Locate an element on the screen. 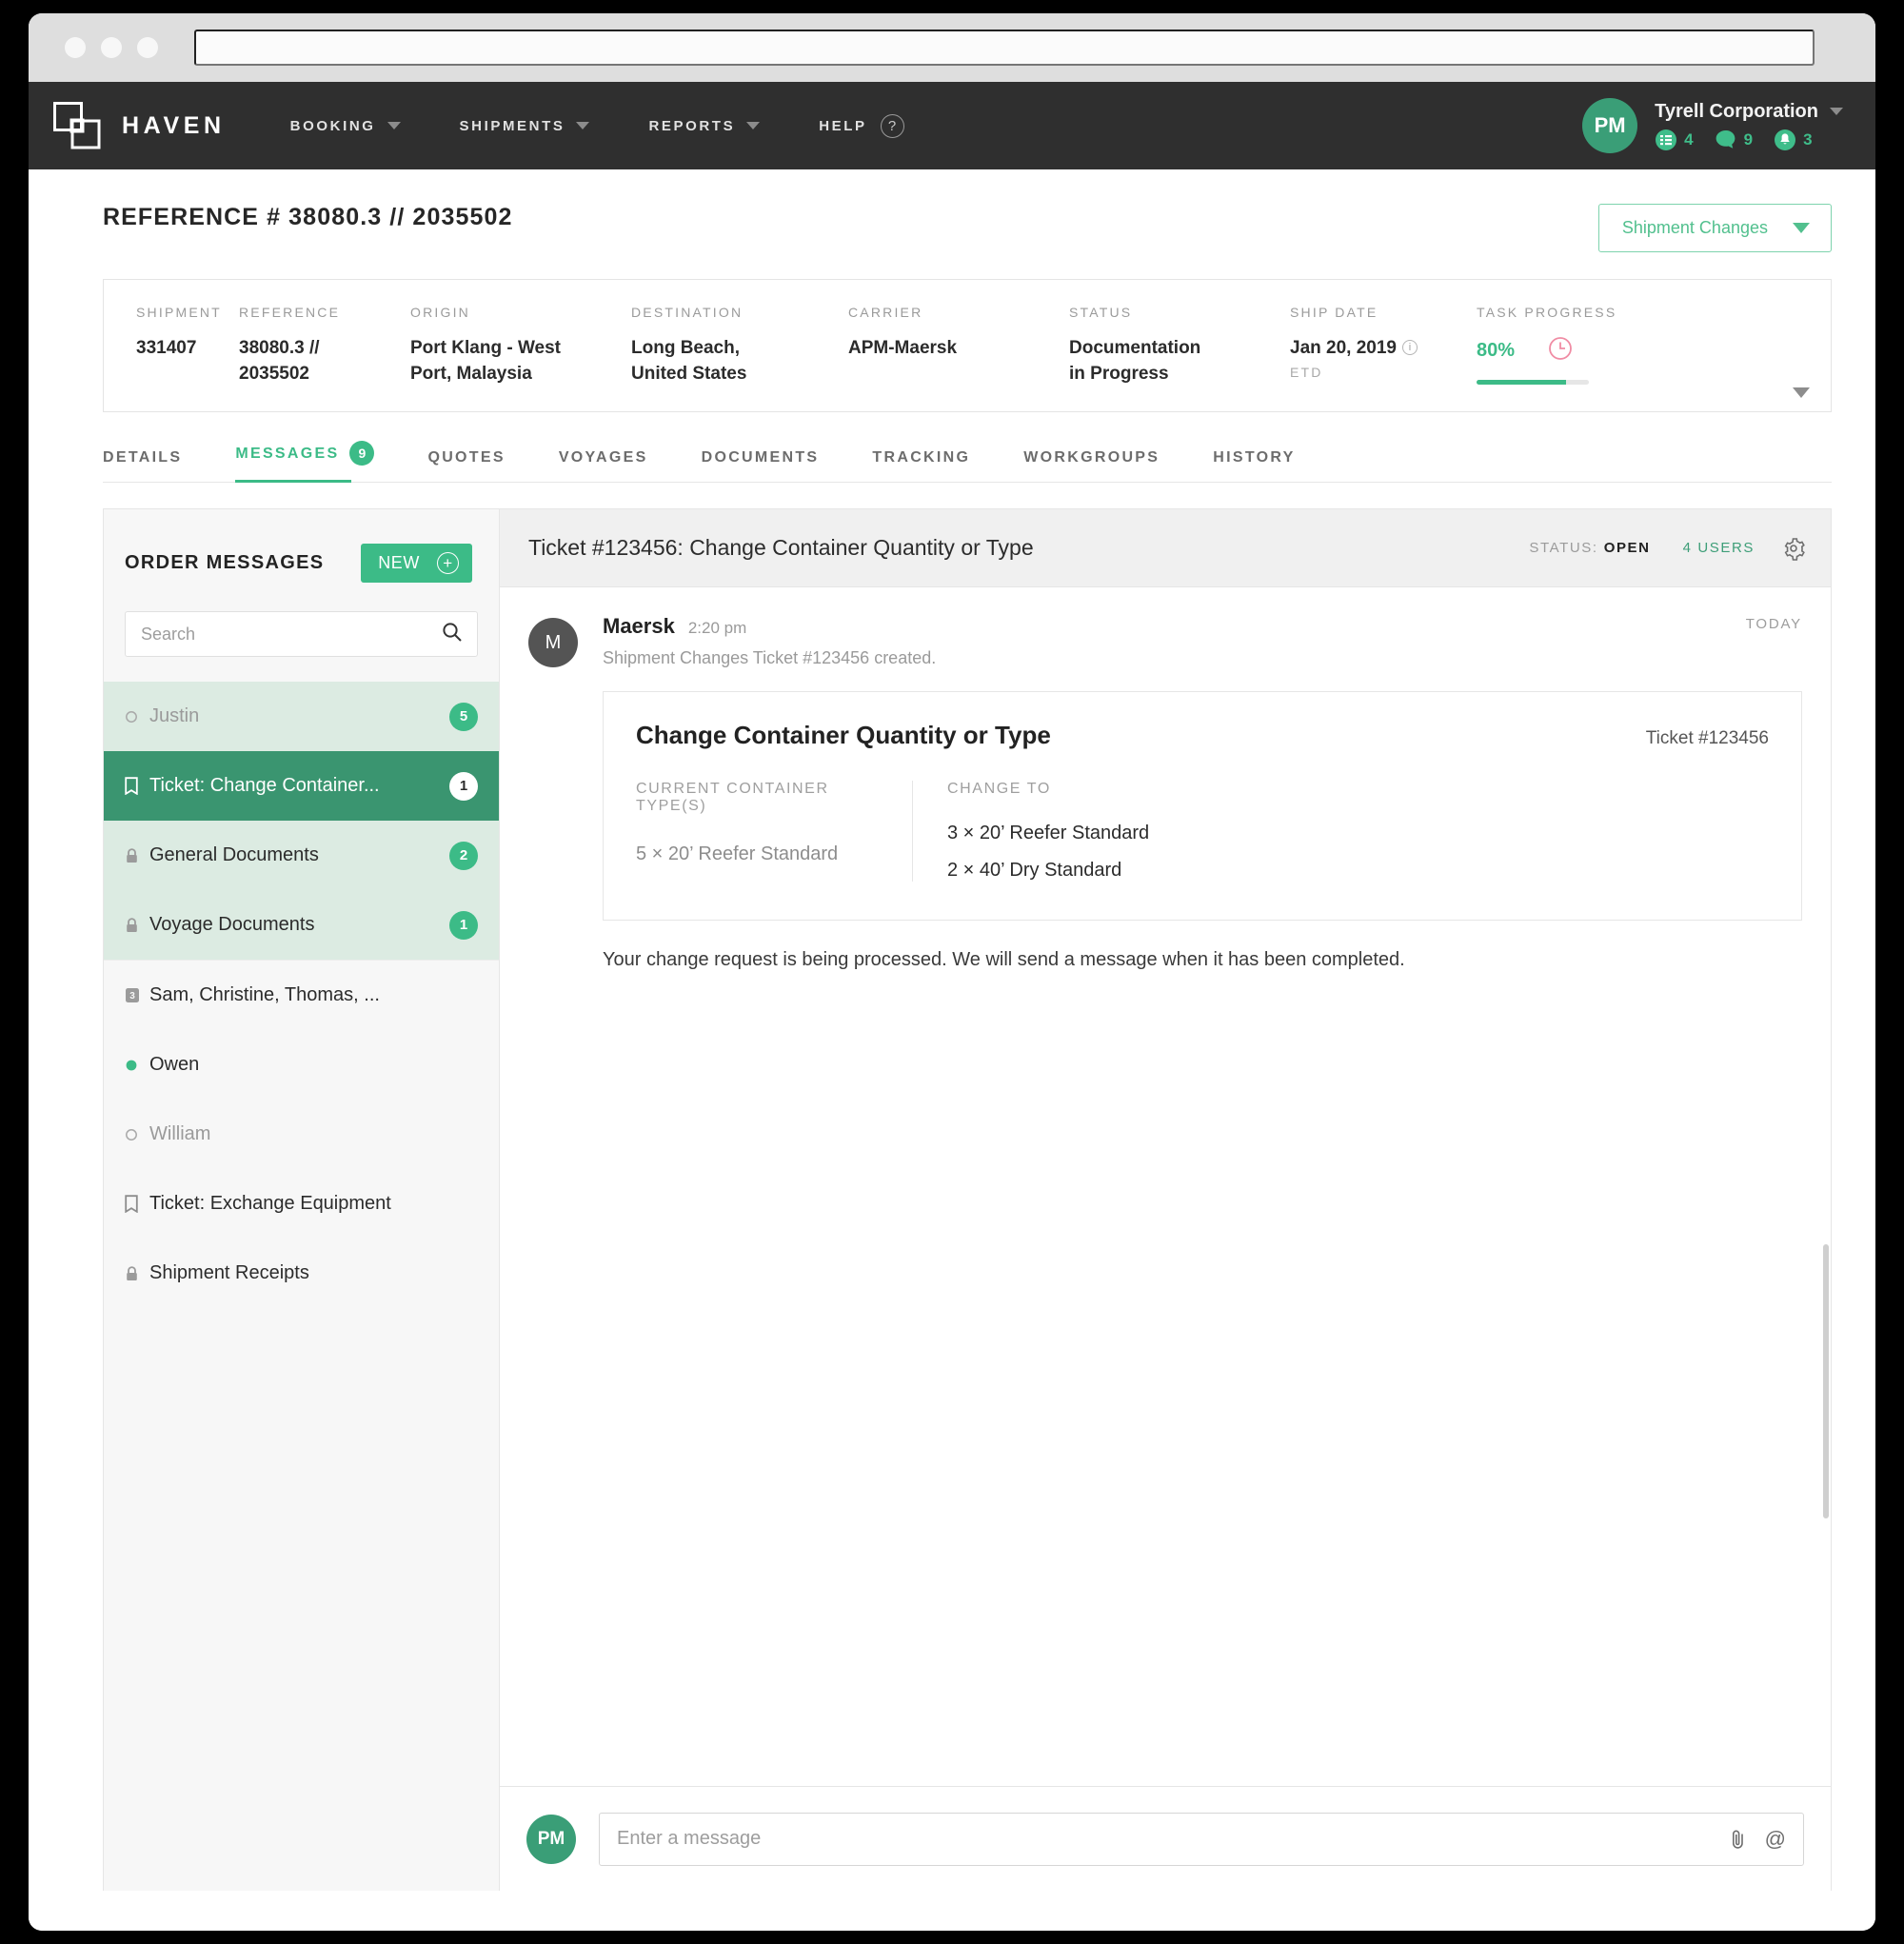 The image size is (1904, 1944). search-icon is located at coordinates (452, 635).